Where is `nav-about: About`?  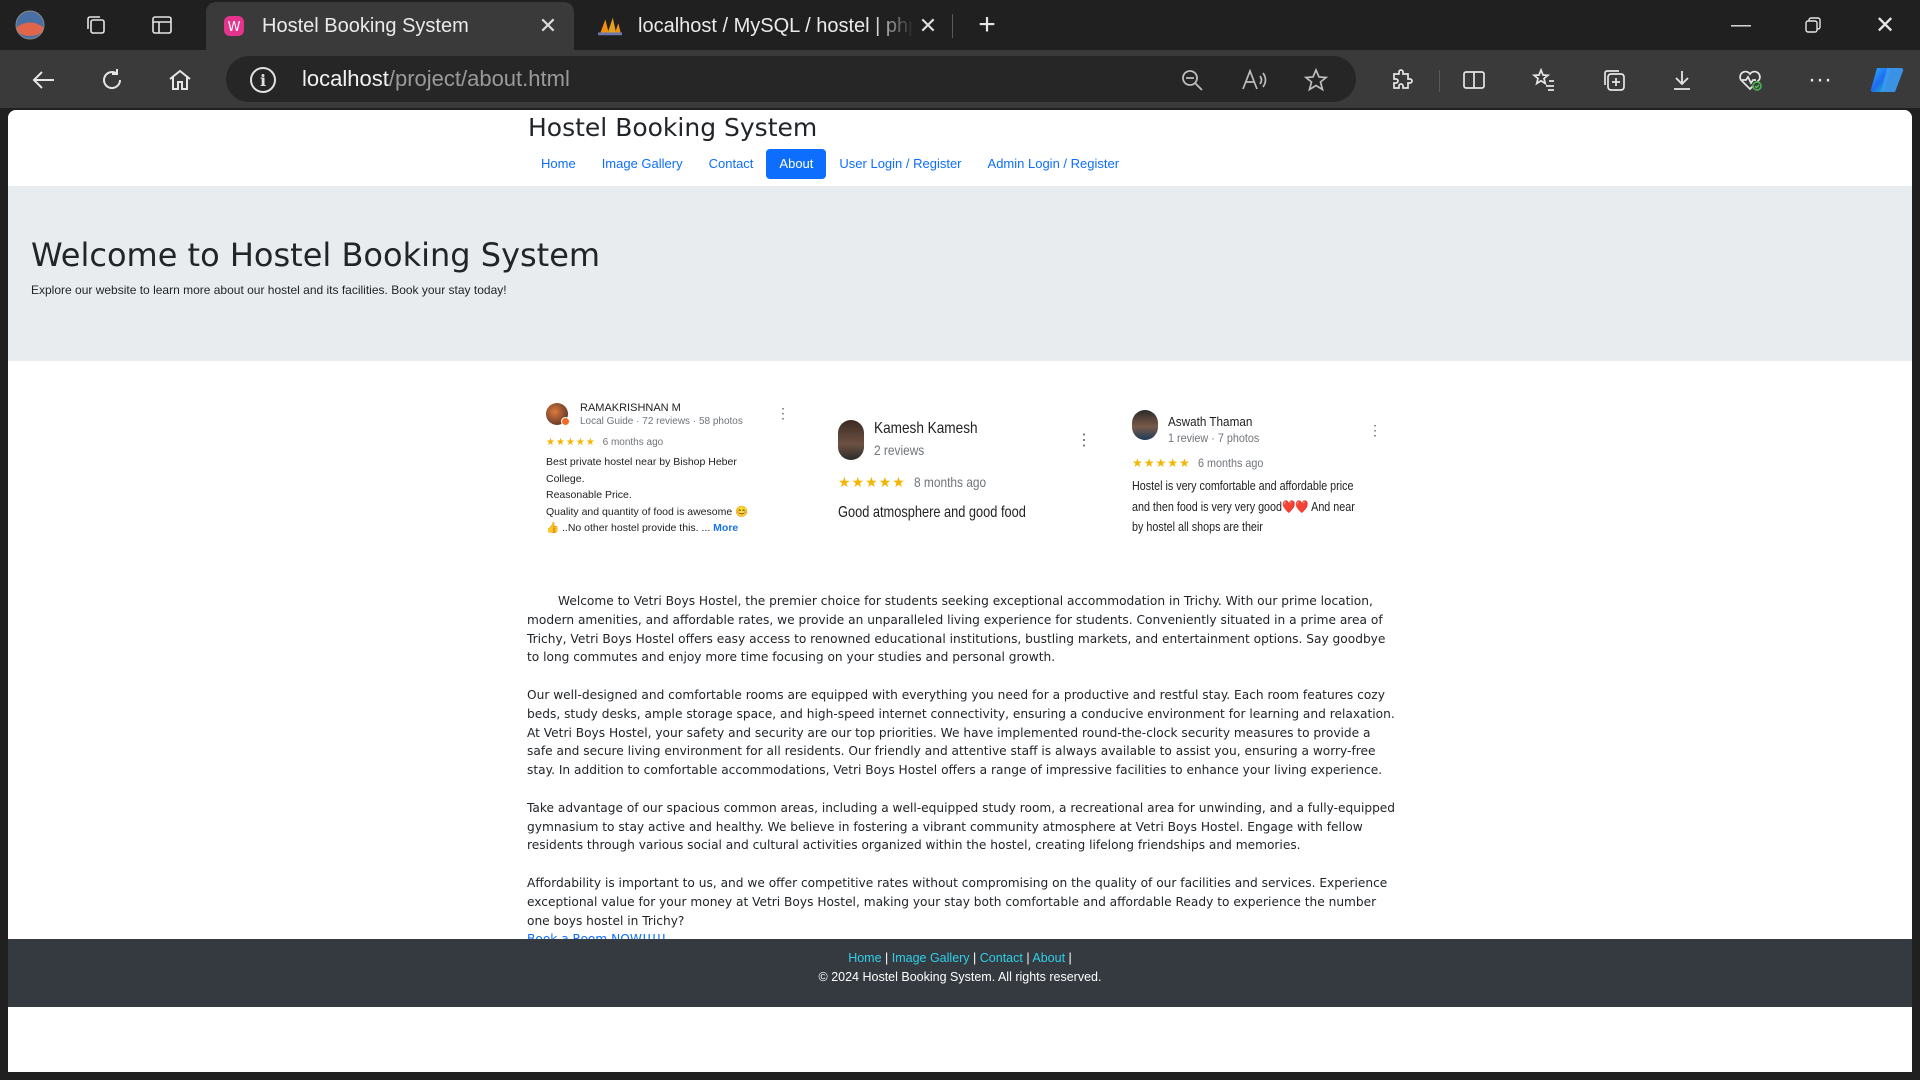 nav-about: About is located at coordinates (796, 164).